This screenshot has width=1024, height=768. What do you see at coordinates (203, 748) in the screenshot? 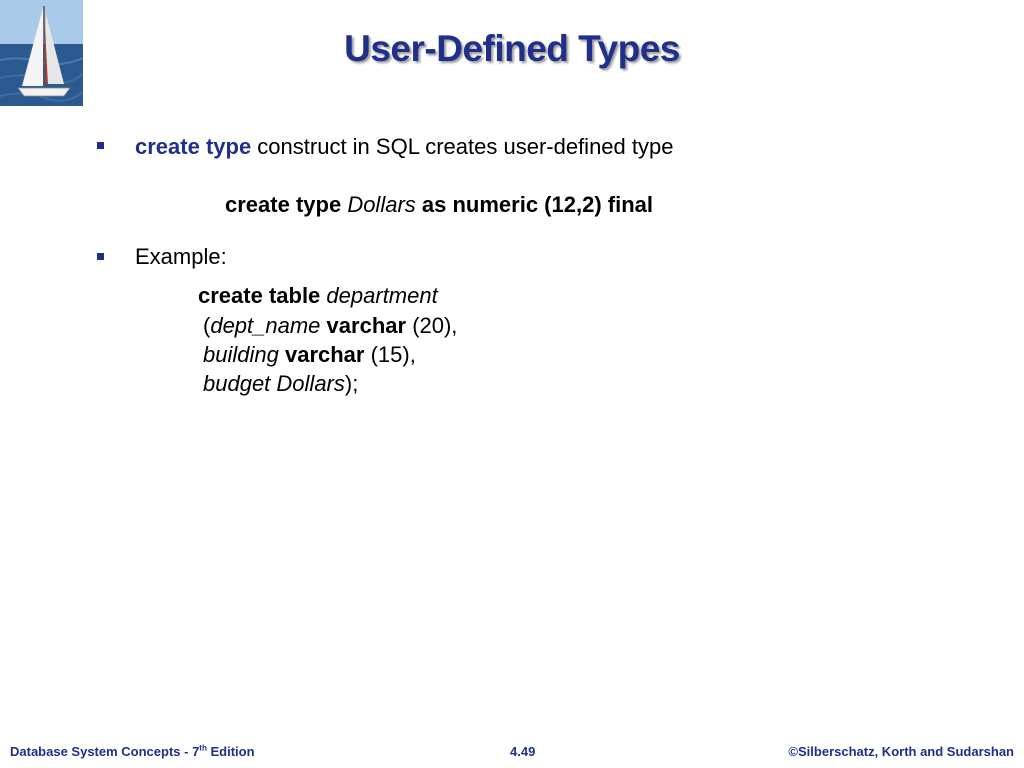
I see `footer-book-title-sup: th` at bounding box center [203, 748].